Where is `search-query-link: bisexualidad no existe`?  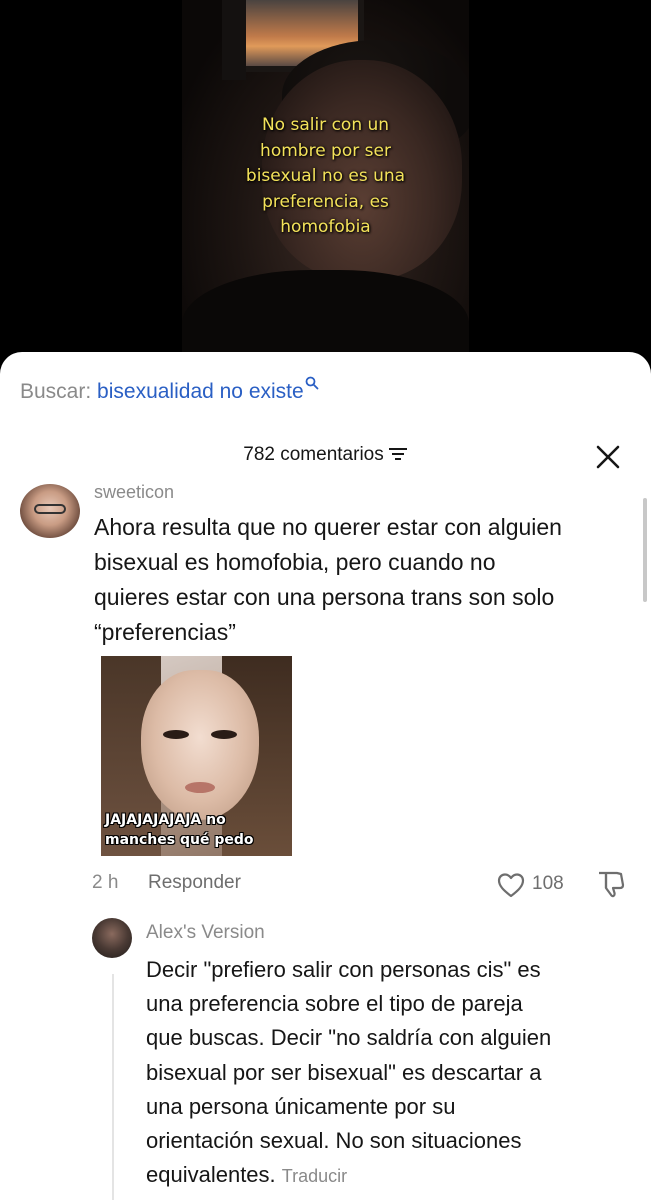
search-query-link: bisexualidad no existe is located at coordinates (200, 391).